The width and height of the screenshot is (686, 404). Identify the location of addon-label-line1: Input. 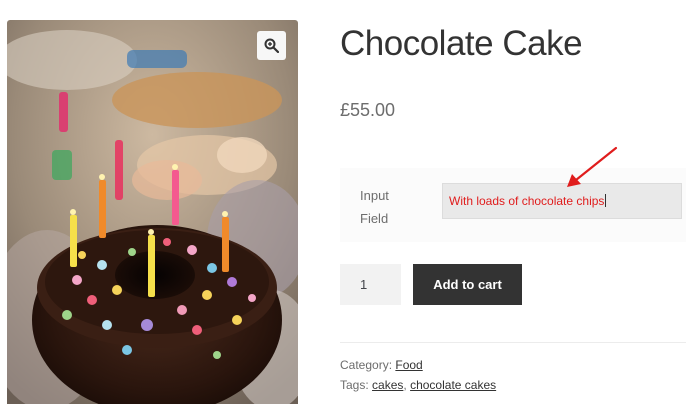
(374, 195).